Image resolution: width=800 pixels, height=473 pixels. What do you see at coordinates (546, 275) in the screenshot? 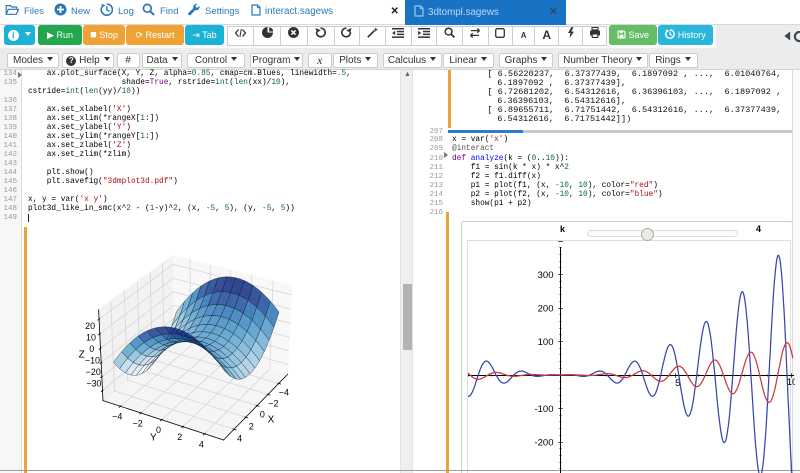
I see `svg-text: 300` at bounding box center [546, 275].